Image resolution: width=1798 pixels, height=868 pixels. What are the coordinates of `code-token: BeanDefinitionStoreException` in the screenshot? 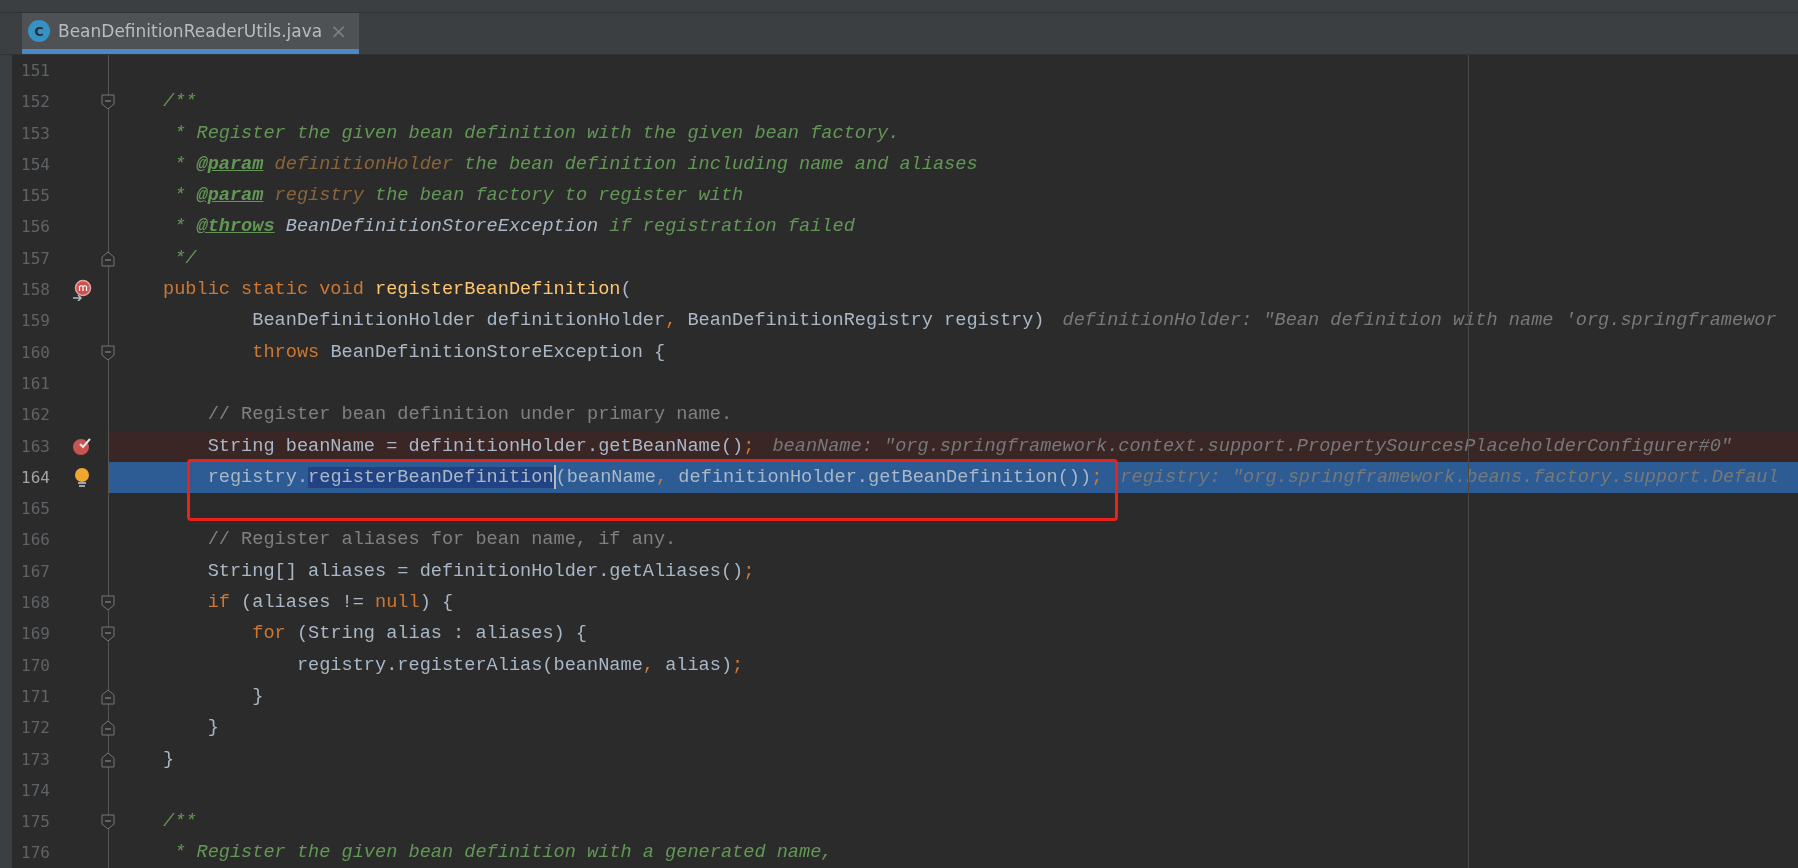 It's located at (441, 227).